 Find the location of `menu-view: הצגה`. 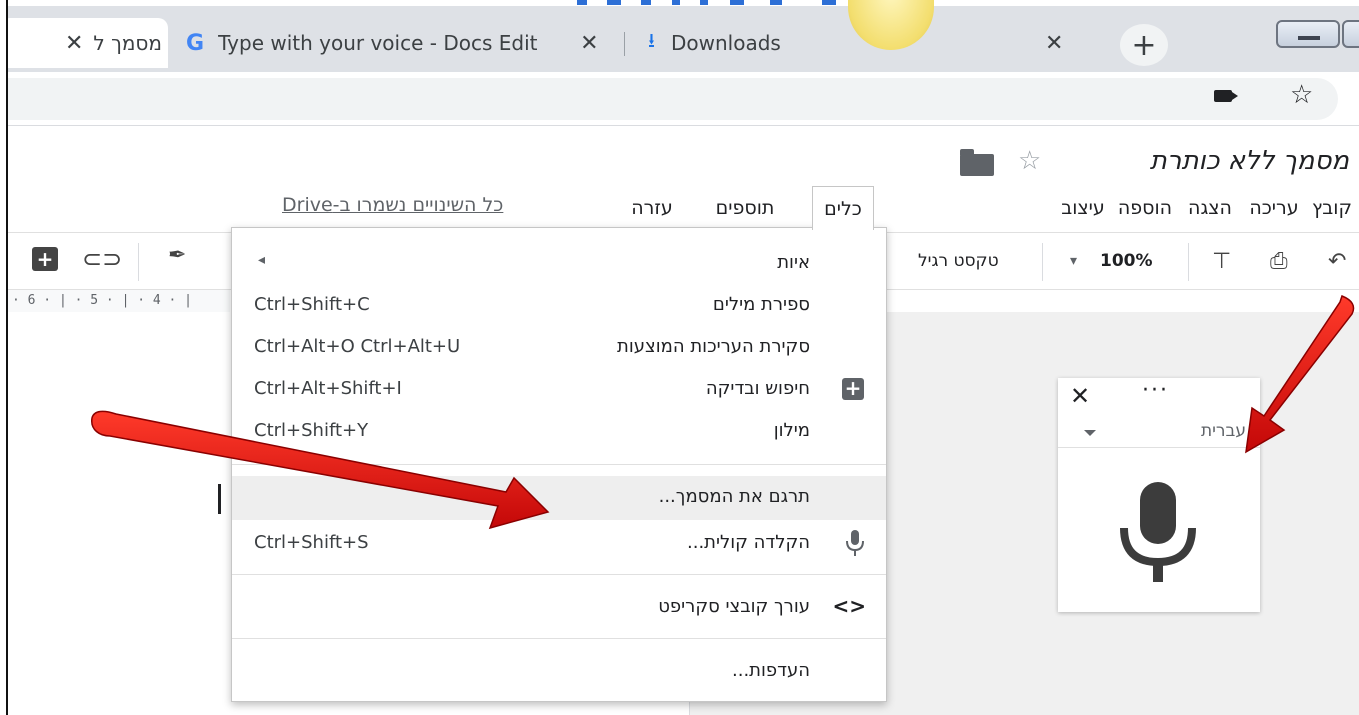

menu-view: הצגה is located at coordinates (1210, 208).